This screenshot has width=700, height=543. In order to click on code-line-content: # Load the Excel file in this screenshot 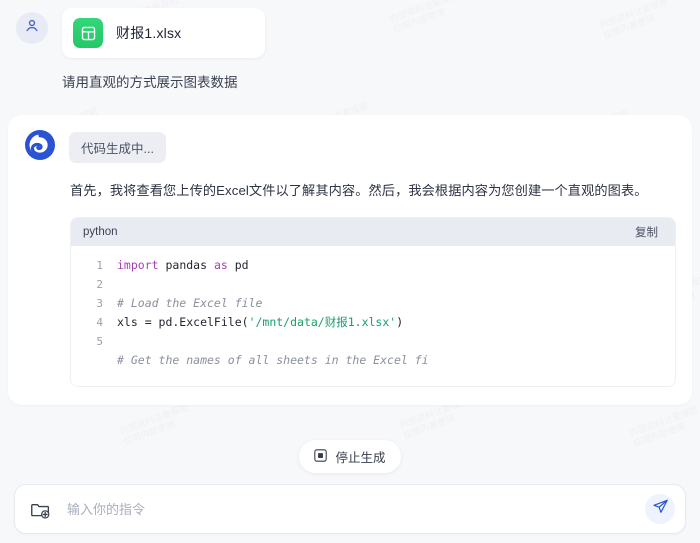, I will do `click(190, 303)`.